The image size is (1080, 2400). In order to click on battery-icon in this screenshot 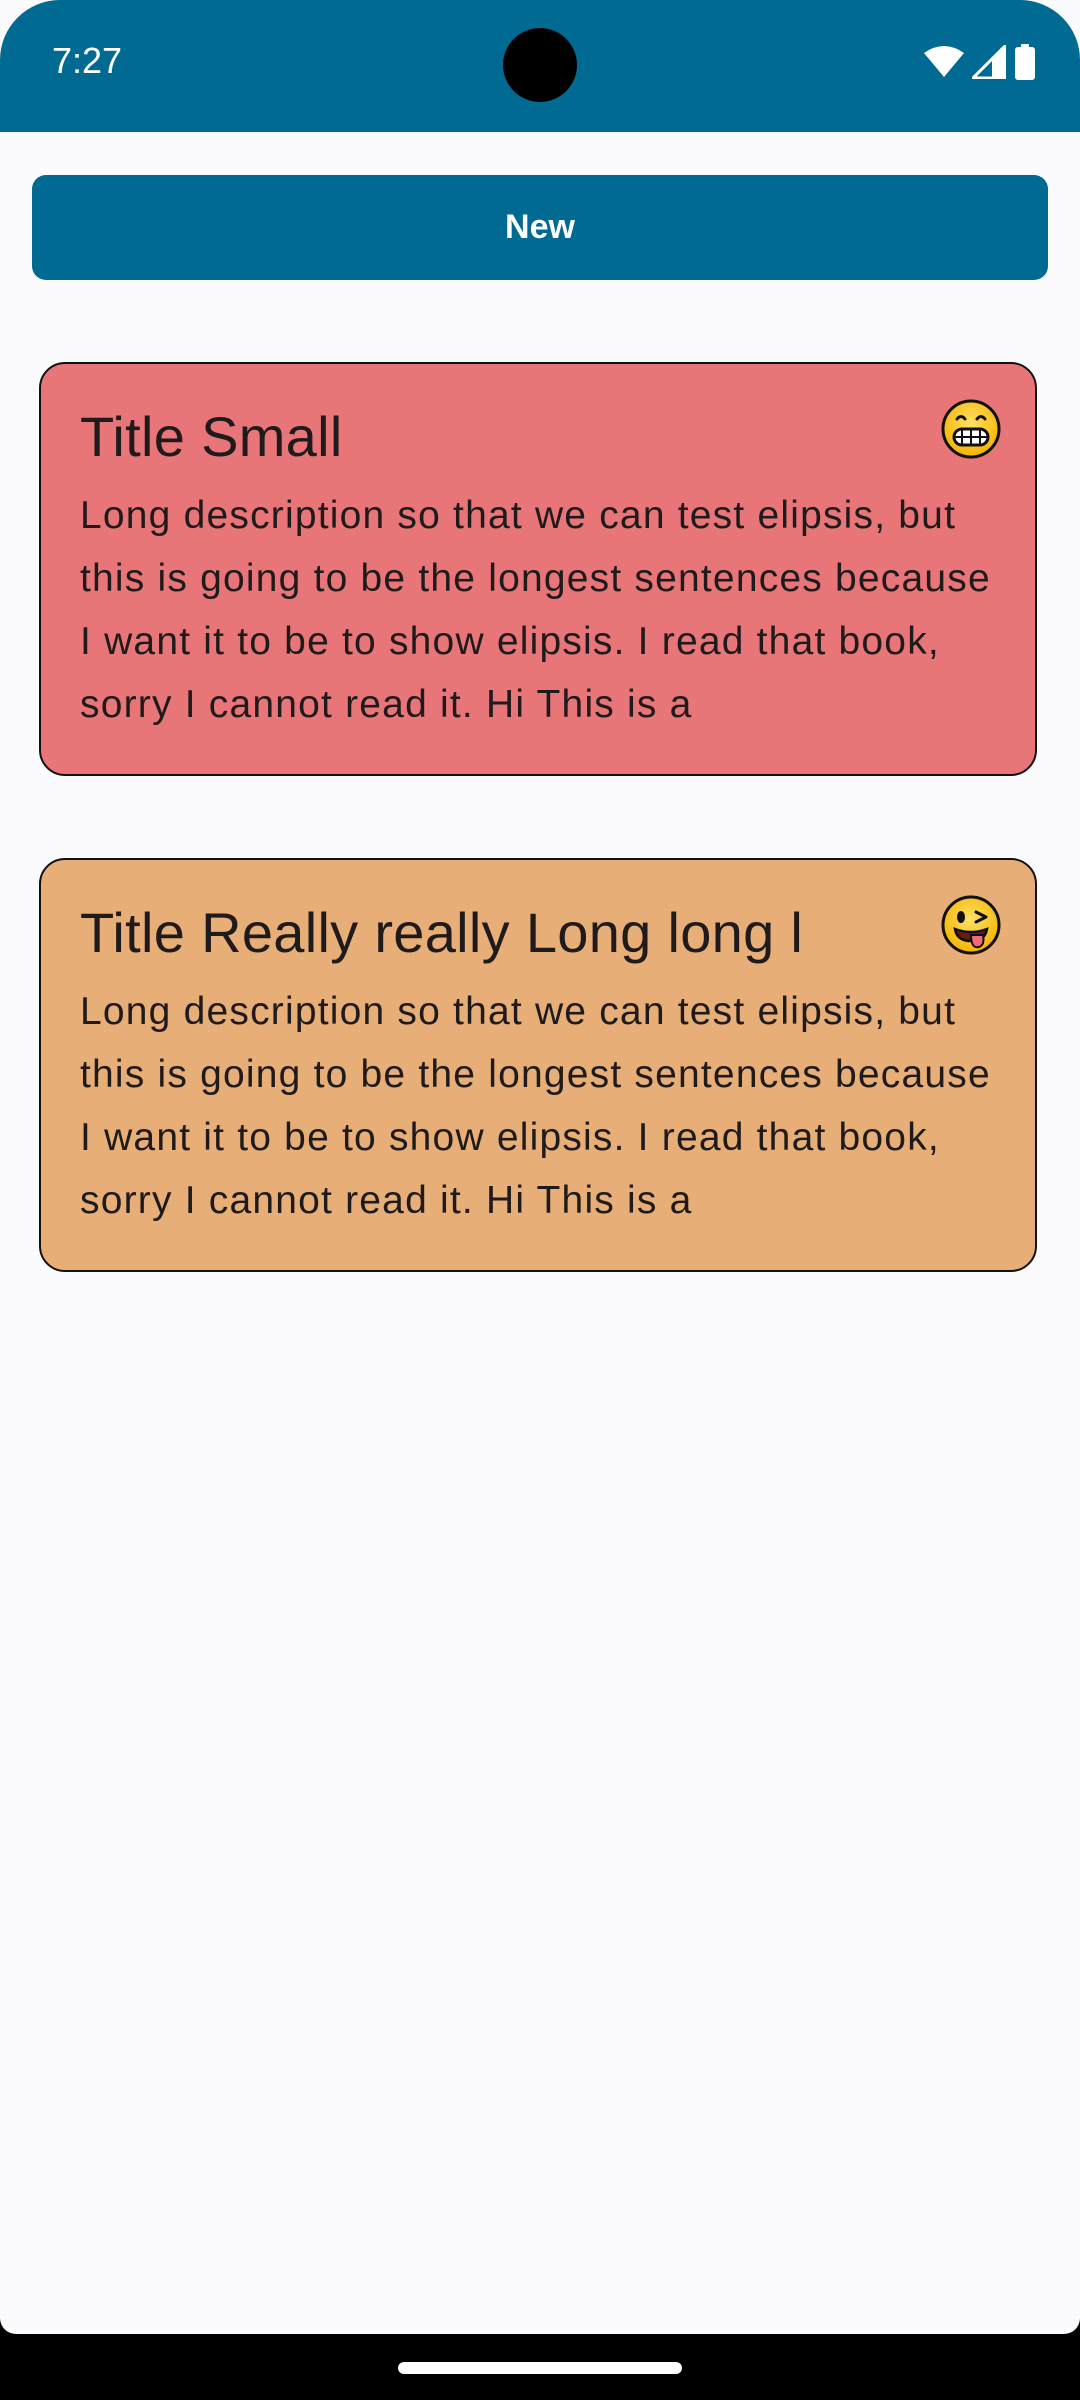, I will do `click(1025, 64)`.